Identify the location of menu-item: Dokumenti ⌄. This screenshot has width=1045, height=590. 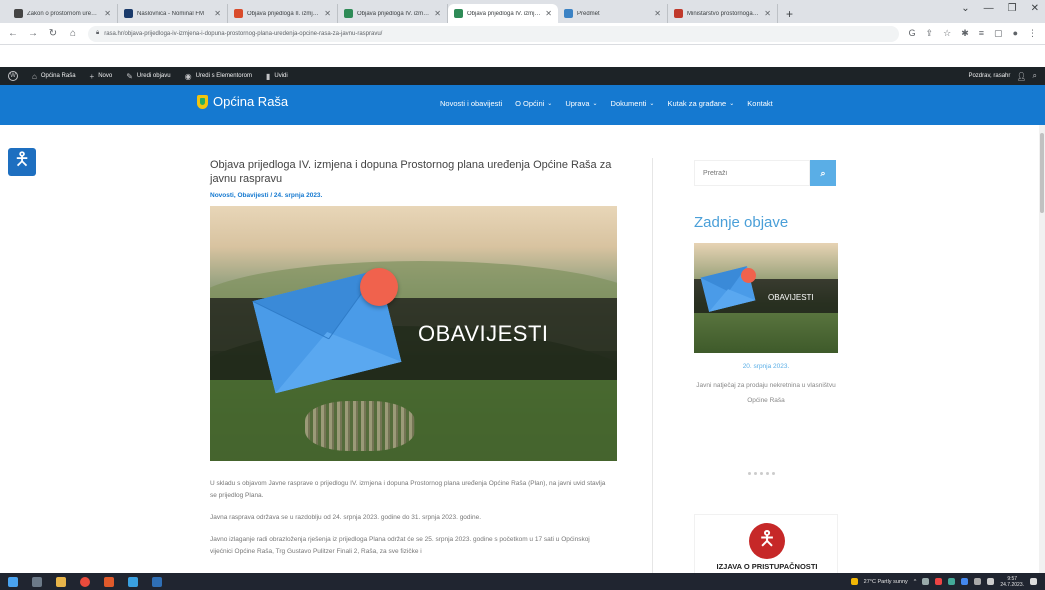
(633, 103).